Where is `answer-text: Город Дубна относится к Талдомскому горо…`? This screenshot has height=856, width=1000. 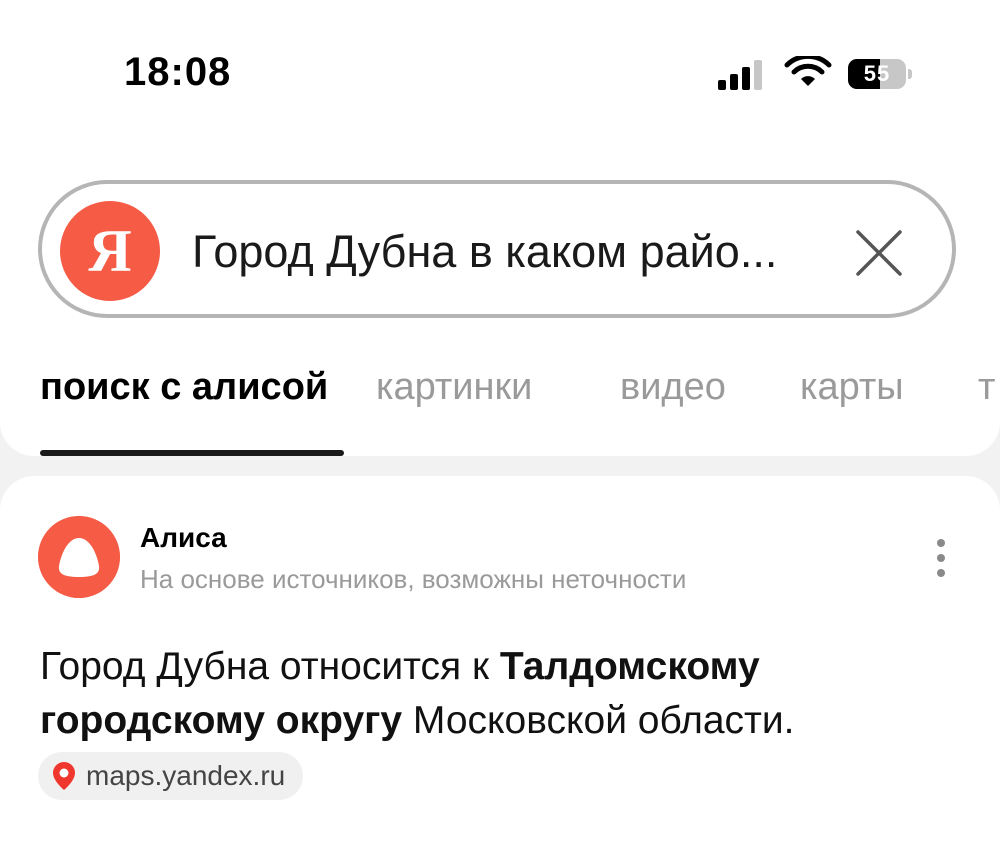
answer-text: Город Дубна относится к Талдомскому горо… is located at coordinates (490, 694).